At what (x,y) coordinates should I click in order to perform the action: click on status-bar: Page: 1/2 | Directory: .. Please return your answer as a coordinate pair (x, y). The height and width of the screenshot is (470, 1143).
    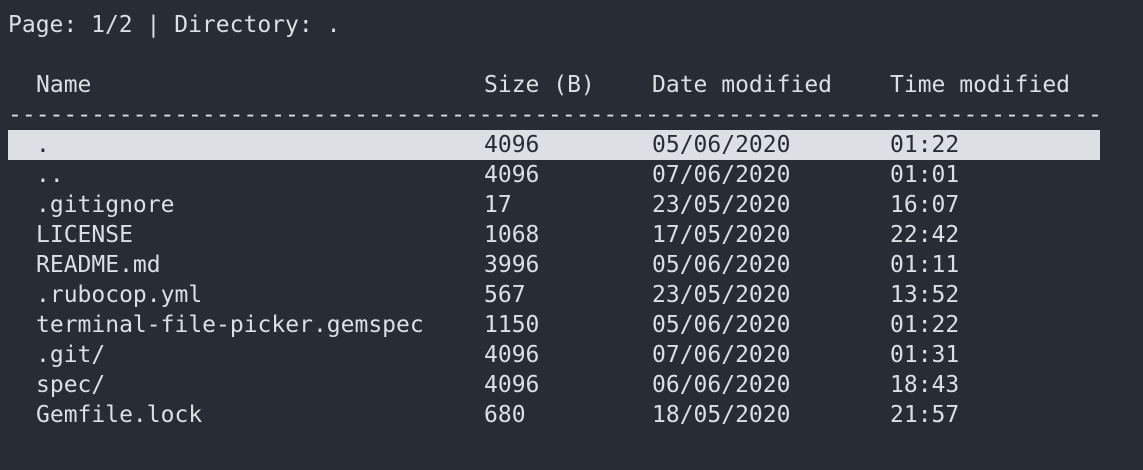
    Looking at the image, I should click on (174, 25).